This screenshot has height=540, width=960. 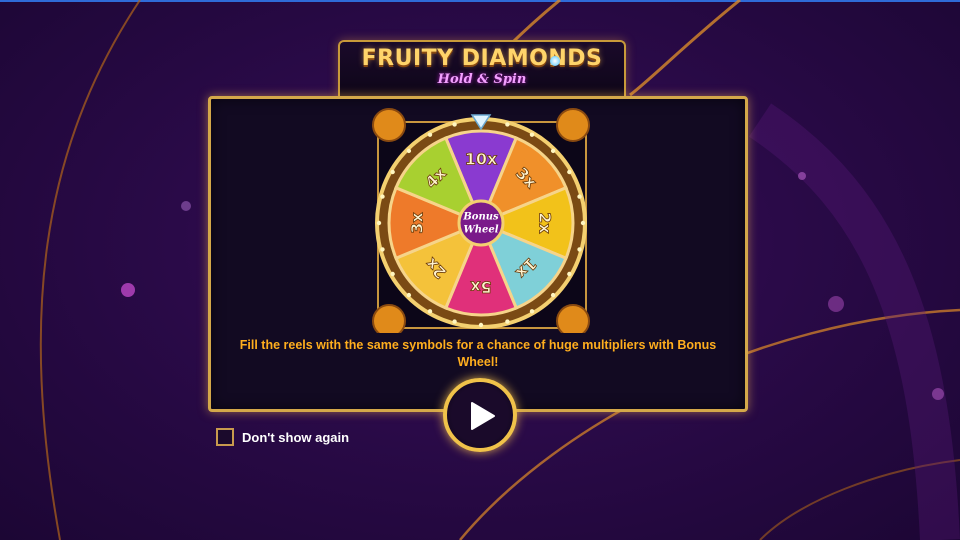 I want to click on dont-show-again-option: Don't show again, so click(x=282, y=437).